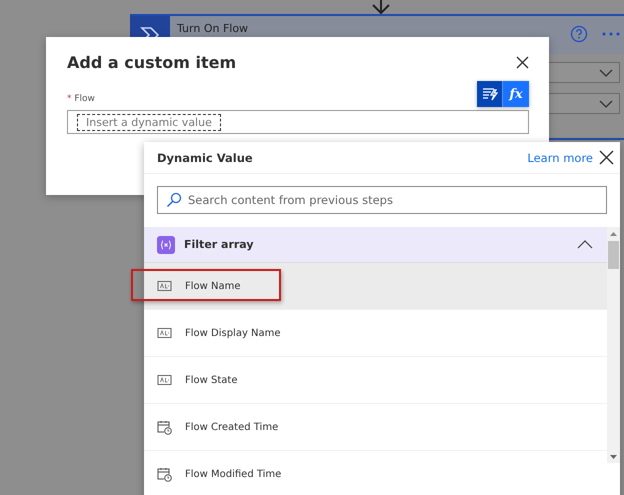 The image size is (624, 495). Describe the element at coordinates (375, 333) in the screenshot. I see `dynamic-value-item: Flow Display Name` at that location.